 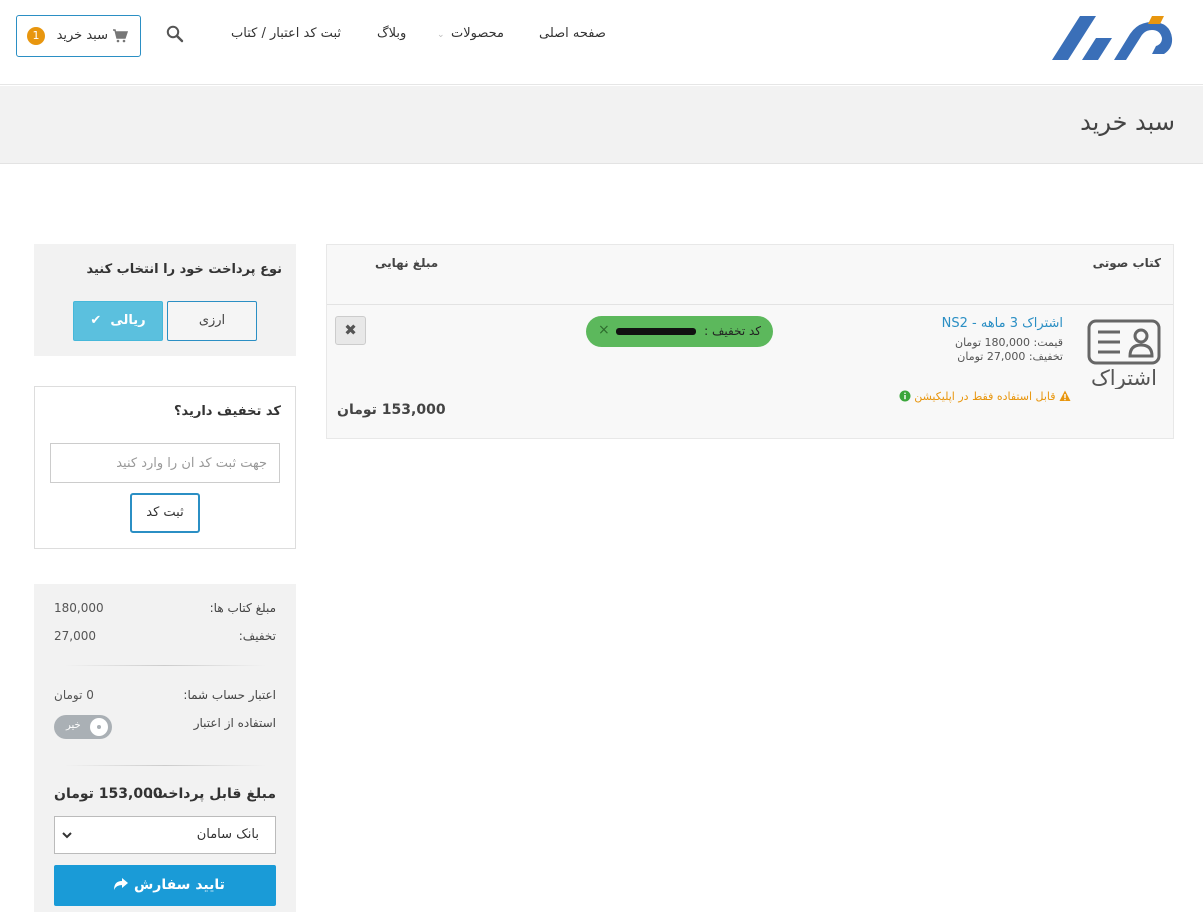 What do you see at coordinates (1124, 354) in the screenshot?
I see `subscription-icon: اشتراک` at bounding box center [1124, 354].